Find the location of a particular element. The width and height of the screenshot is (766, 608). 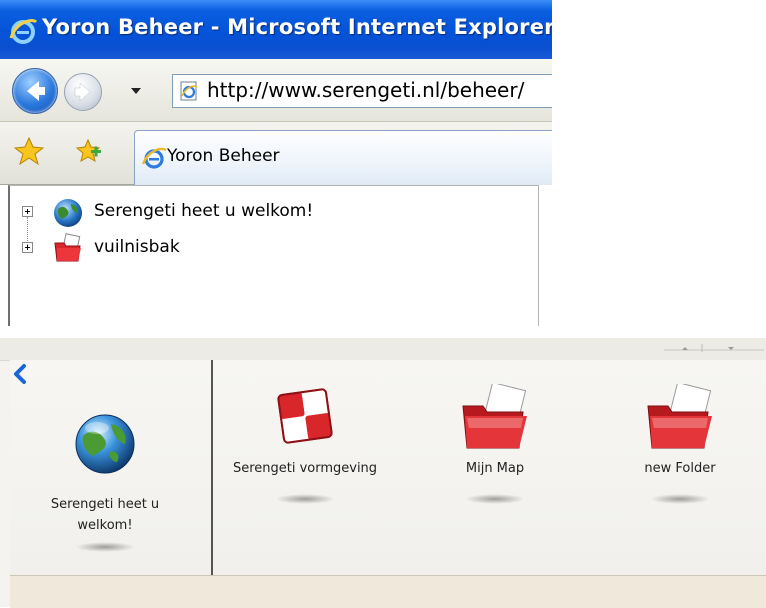

panel-divider is located at coordinates (212, 467).